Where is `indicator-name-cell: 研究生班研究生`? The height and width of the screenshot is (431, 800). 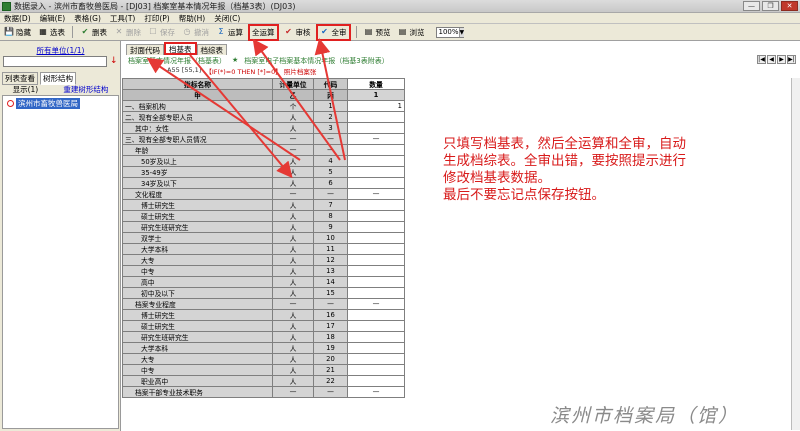
indicator-name-cell: 研究生班研究生 is located at coordinates (197, 337).